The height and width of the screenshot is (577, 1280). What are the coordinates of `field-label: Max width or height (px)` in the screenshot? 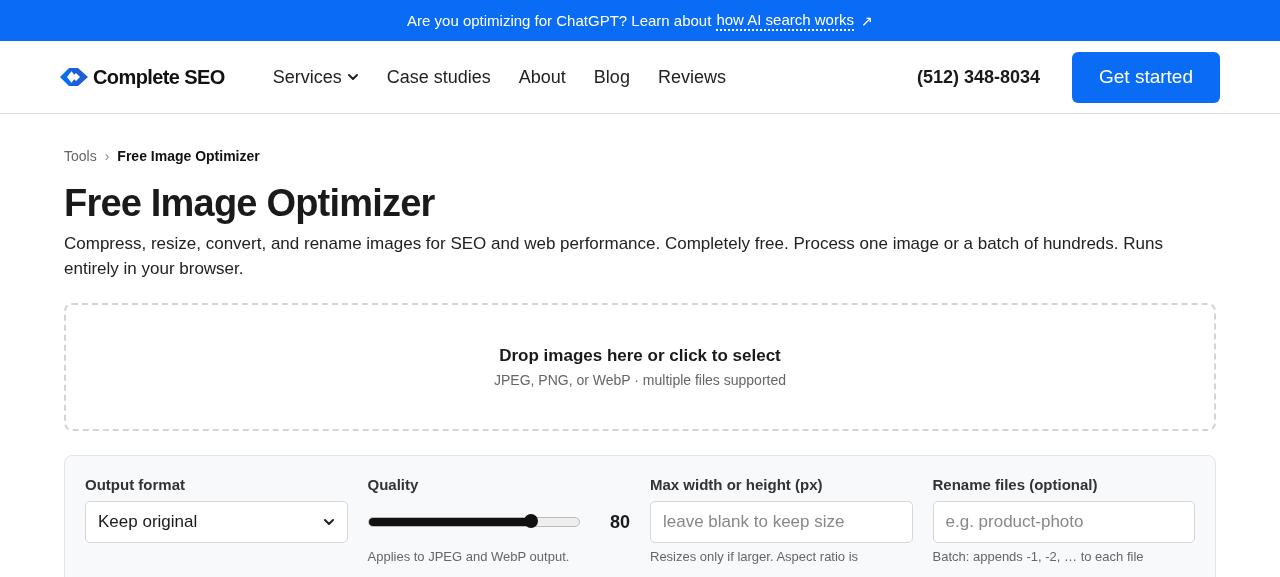 It's located at (737, 484).